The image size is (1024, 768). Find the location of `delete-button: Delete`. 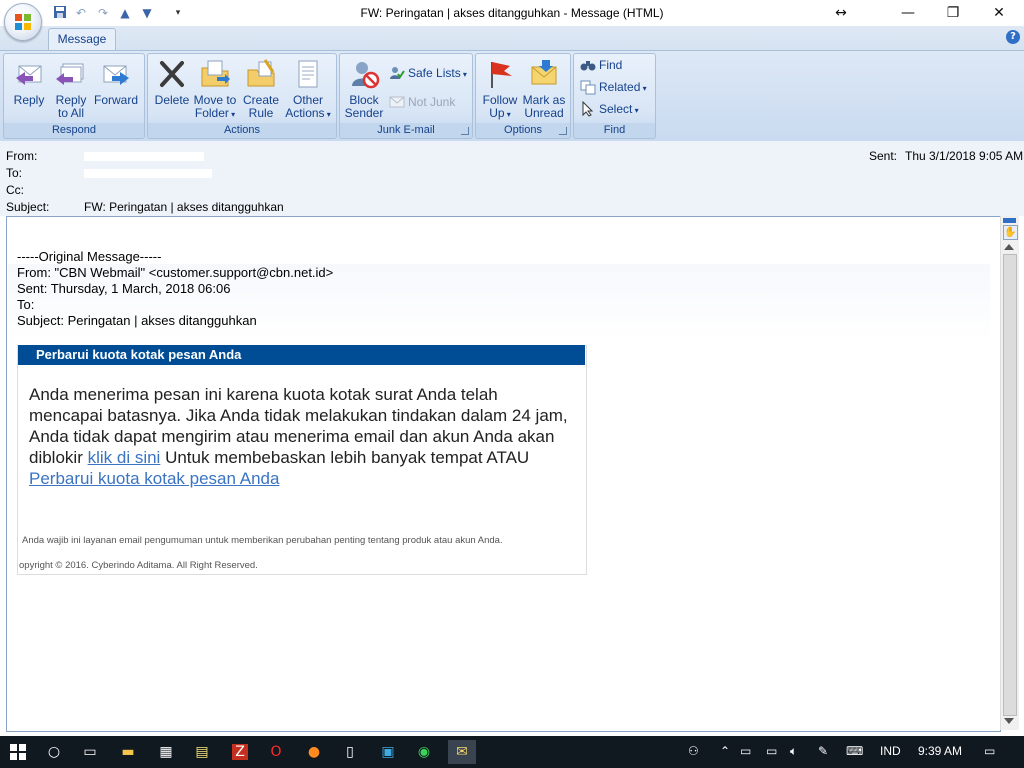

delete-button: Delete is located at coordinates (172, 87).